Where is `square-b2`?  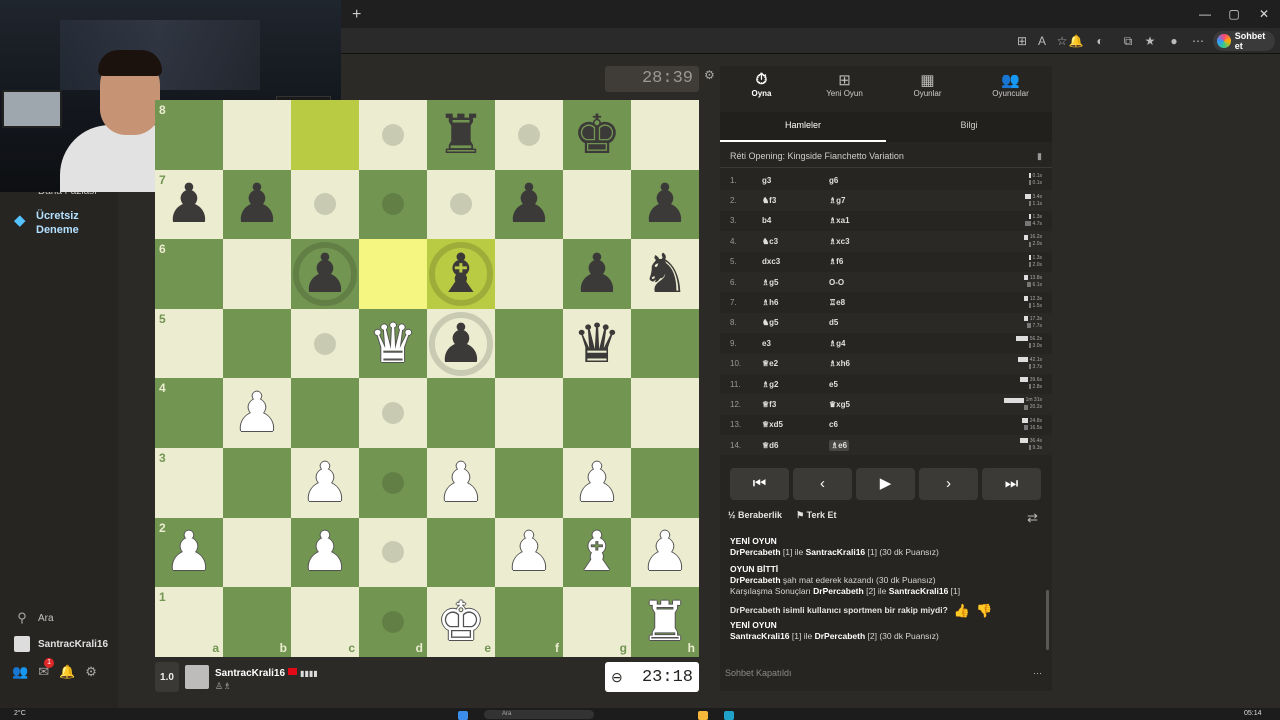
square-b2 is located at coordinates (257, 552).